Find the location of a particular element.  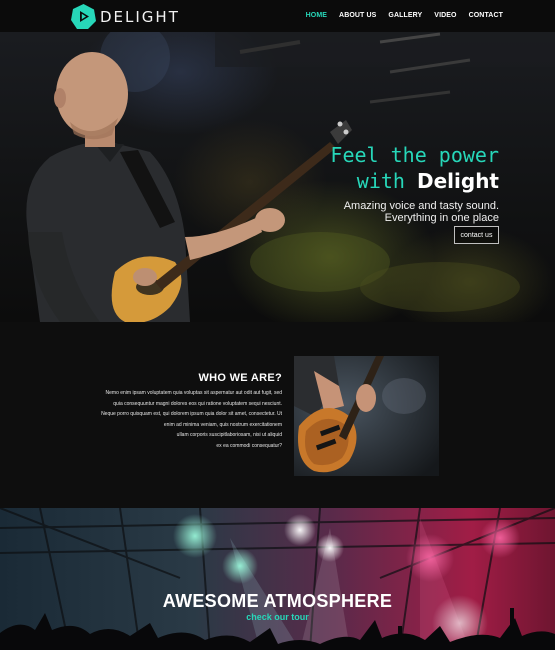

main-nav: HOME ABOUT US GALLERY VIDEO CONTACT is located at coordinates (404, 15).